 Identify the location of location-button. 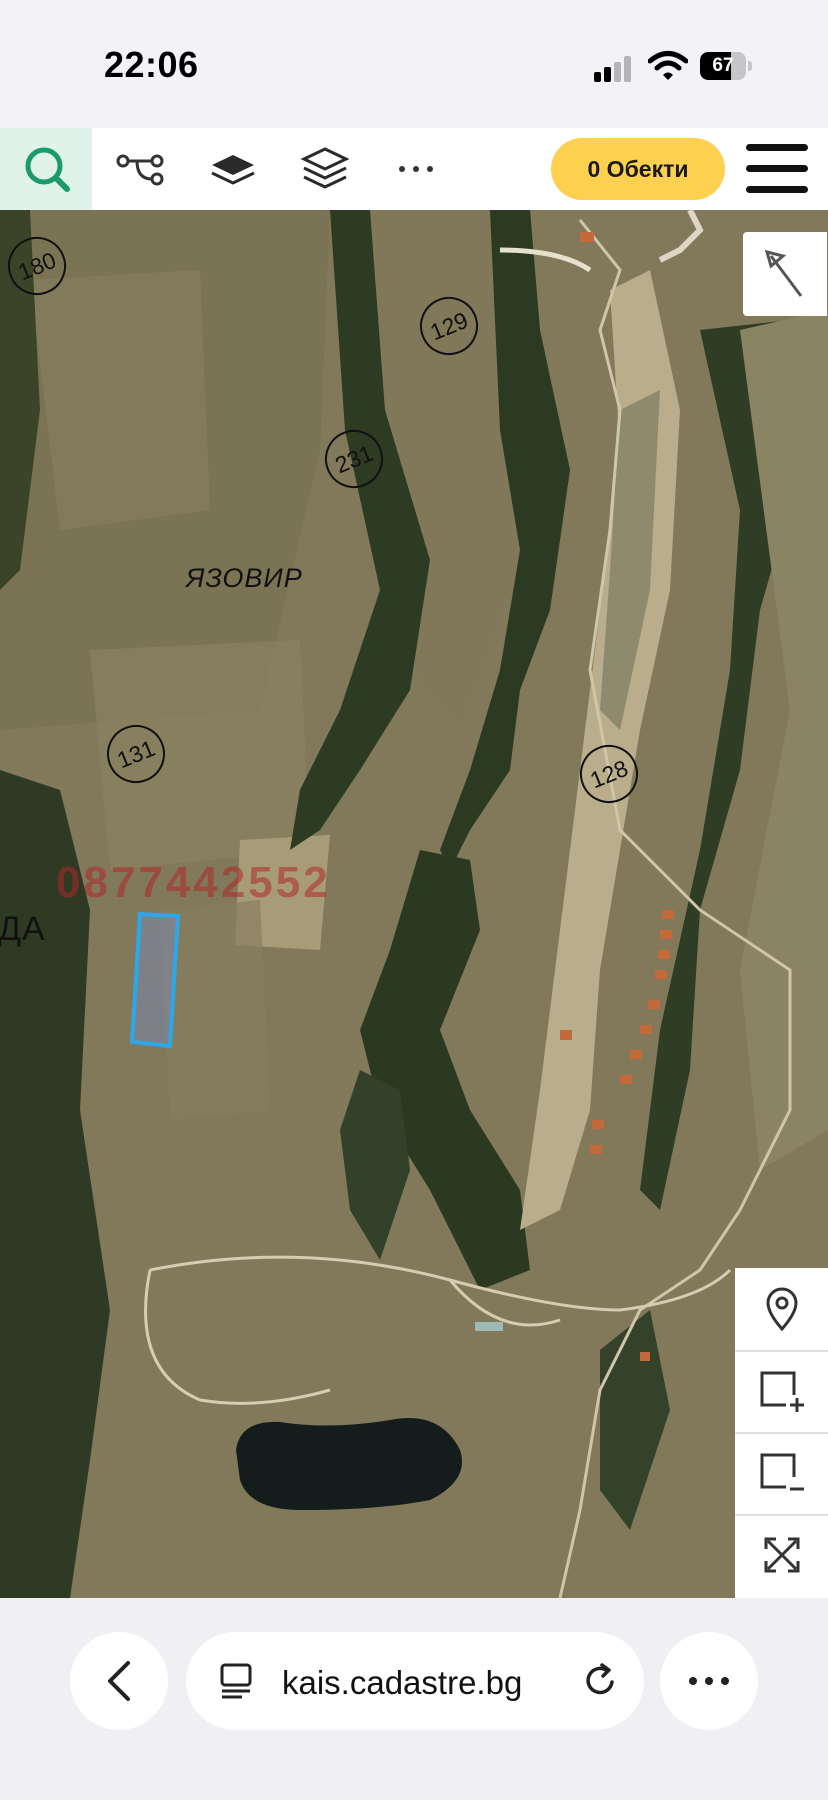
(781, 1310).